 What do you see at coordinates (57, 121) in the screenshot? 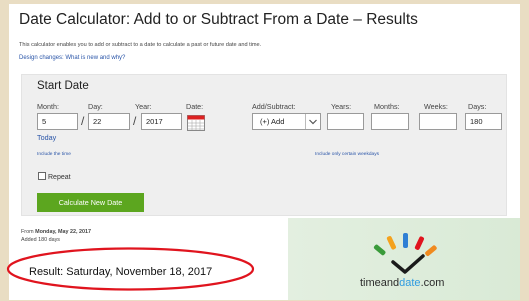
I see `month-input: 5` at bounding box center [57, 121].